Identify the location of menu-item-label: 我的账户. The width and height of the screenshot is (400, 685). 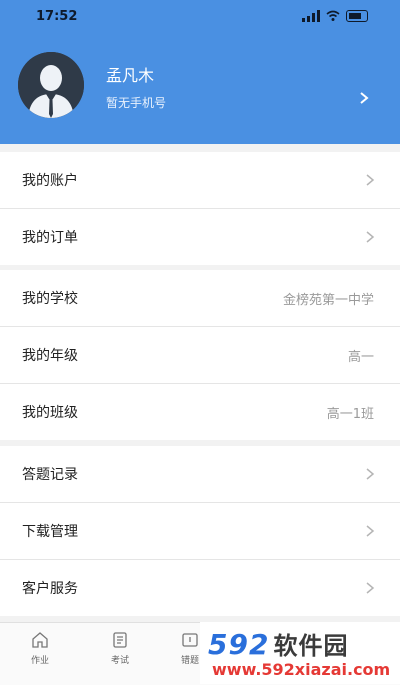
(50, 181).